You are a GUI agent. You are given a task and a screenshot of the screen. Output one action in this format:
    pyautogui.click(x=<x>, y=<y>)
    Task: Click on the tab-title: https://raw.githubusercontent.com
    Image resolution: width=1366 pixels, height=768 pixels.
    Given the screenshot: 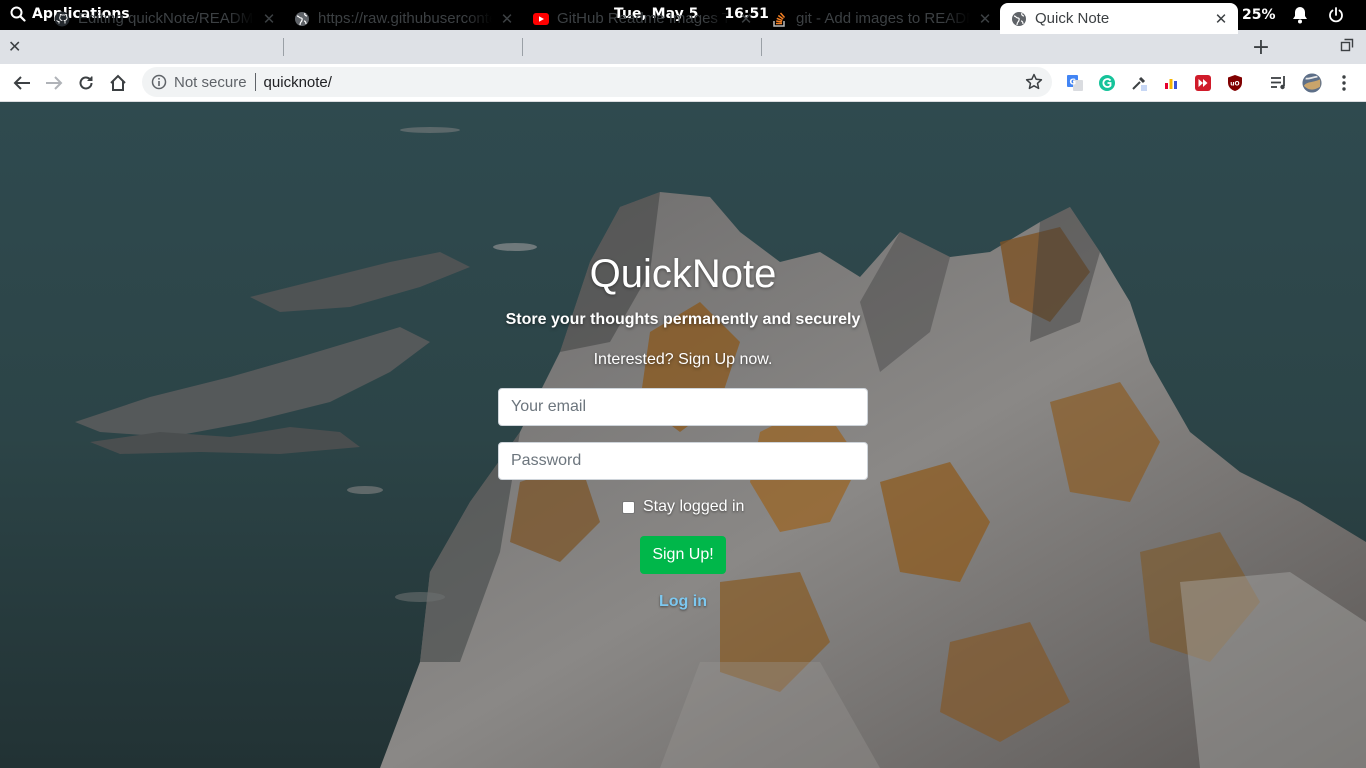 What is the action you would take?
    pyautogui.click(x=405, y=18)
    